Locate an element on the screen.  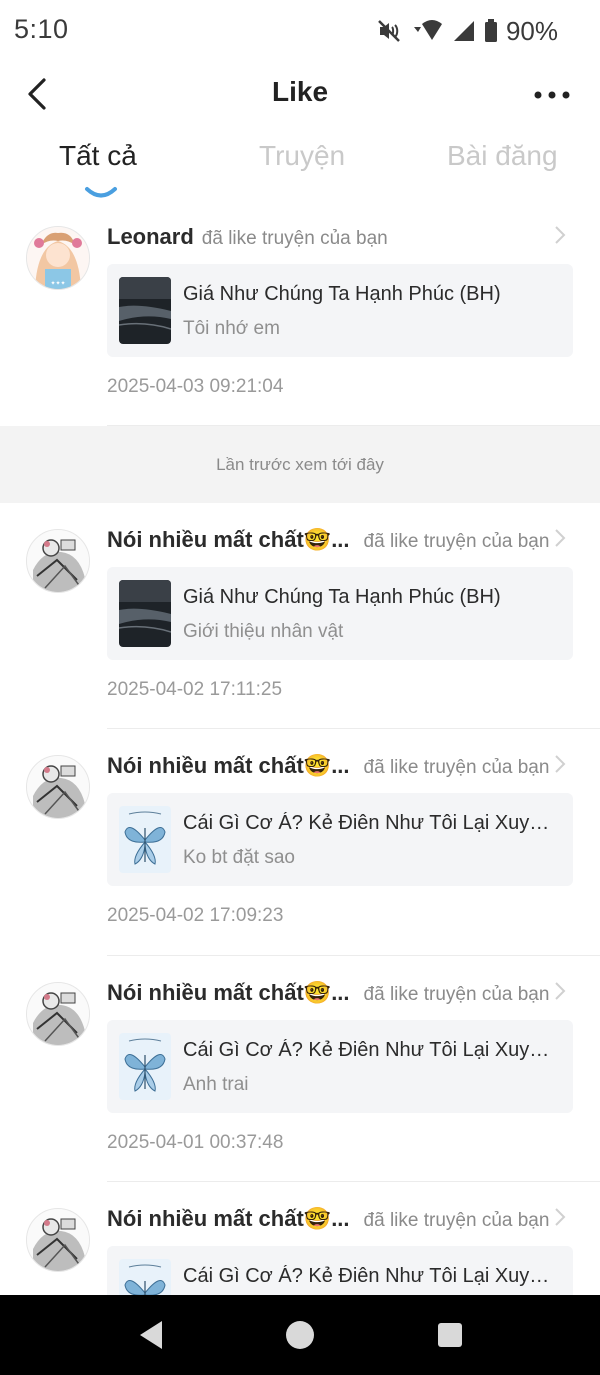
tab-stories: Truyện is located at coordinates (302, 164).